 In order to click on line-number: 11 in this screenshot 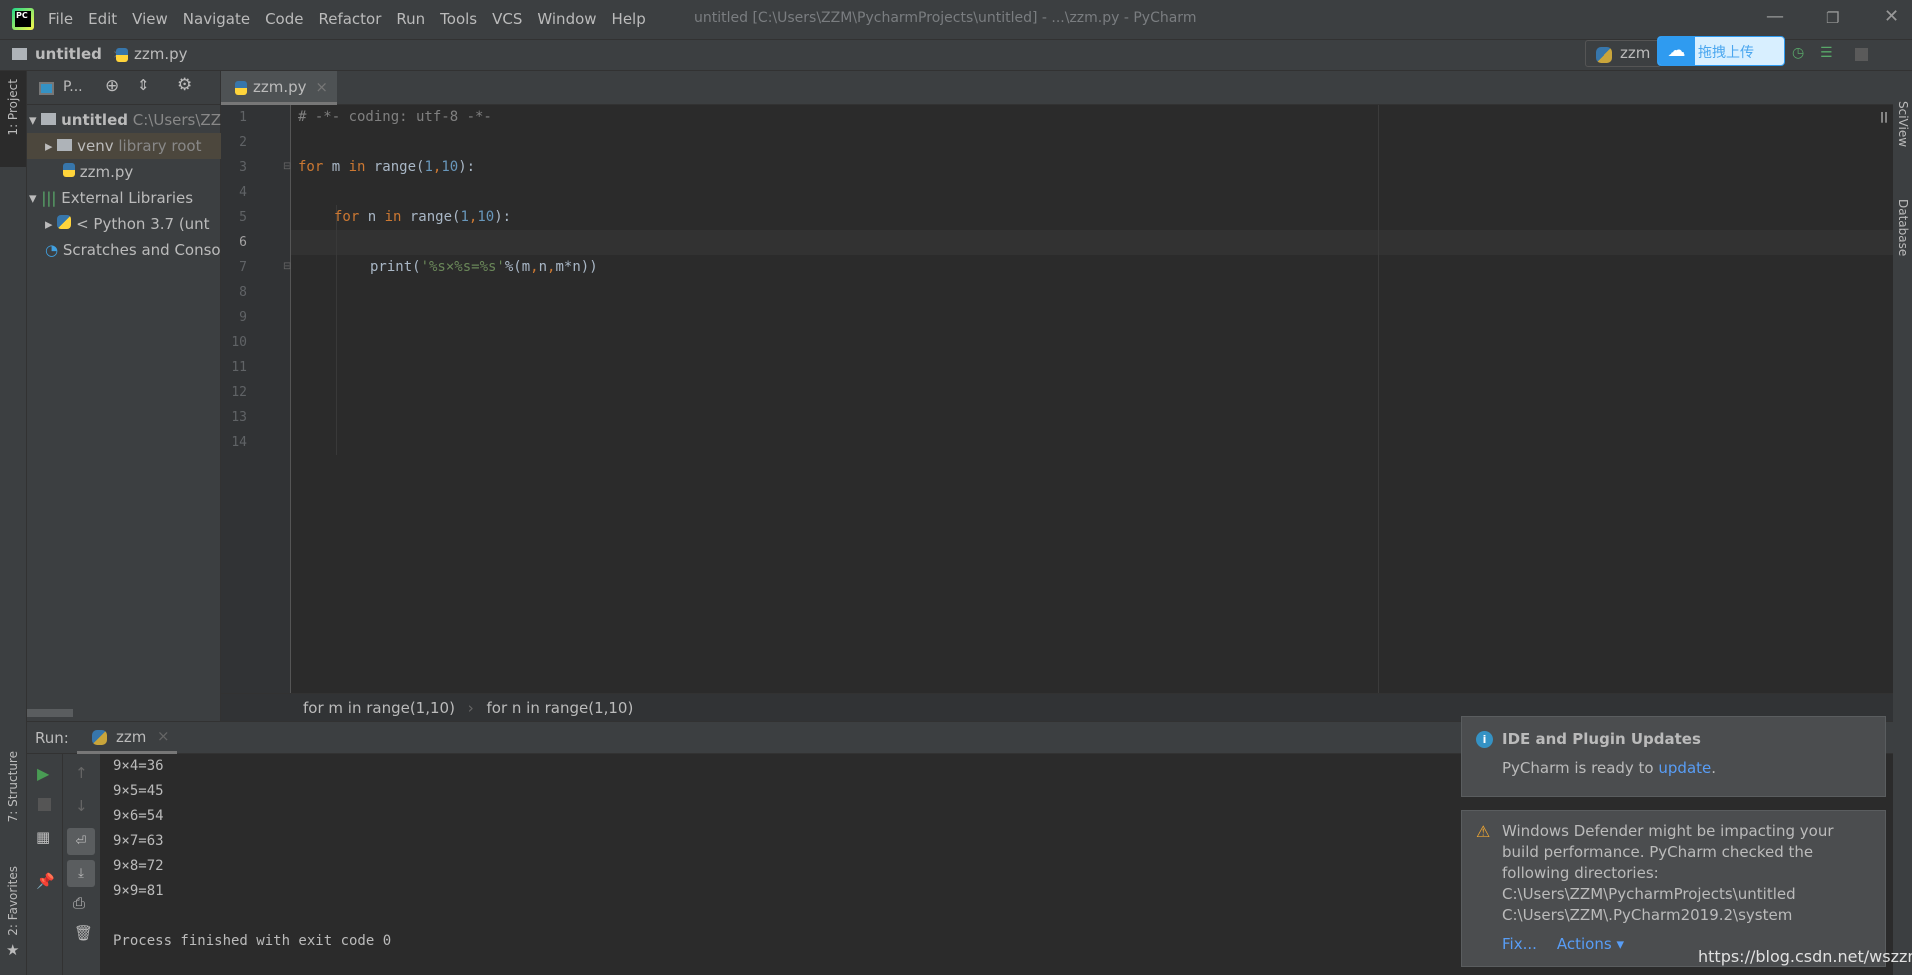, I will do `click(239, 367)`.